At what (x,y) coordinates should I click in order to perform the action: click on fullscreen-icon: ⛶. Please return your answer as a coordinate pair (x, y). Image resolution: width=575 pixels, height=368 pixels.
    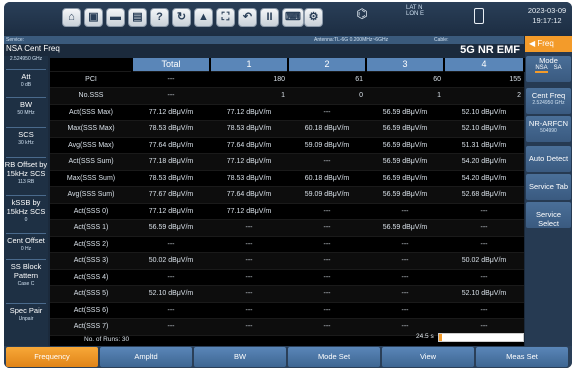
    Looking at the image, I should click on (225, 17).